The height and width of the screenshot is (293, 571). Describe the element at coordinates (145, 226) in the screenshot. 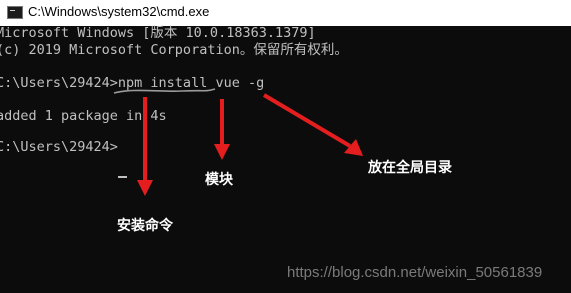

I see `annotation-install-command: 安装命令` at that location.